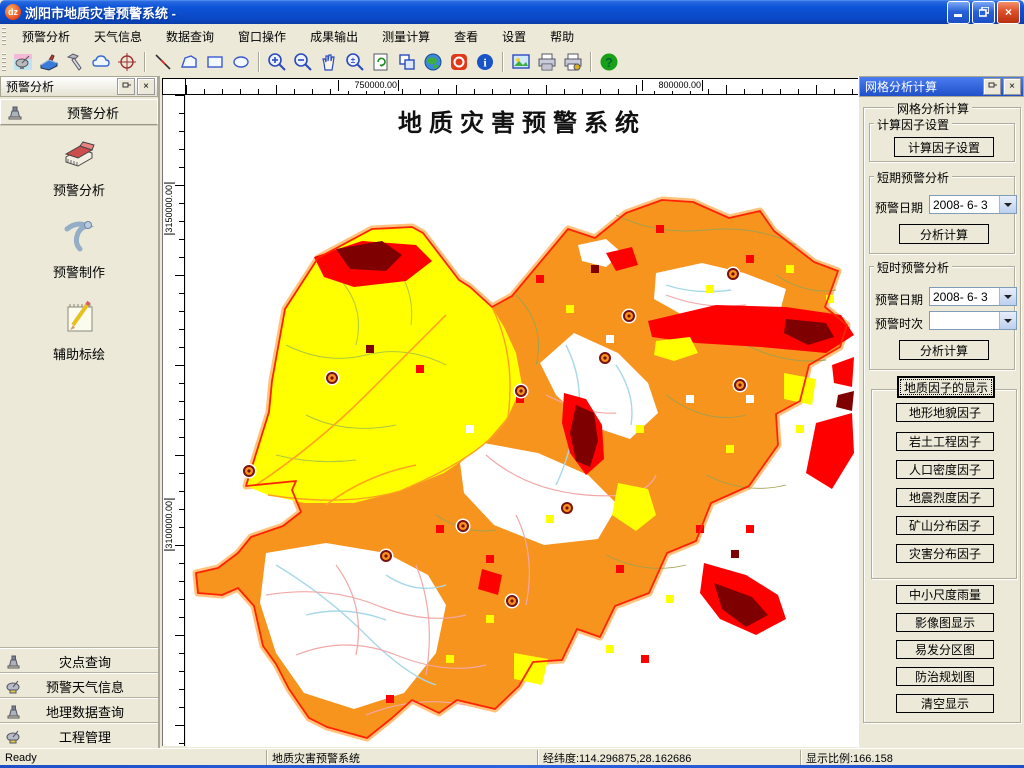  Describe the element at coordinates (945, 525) in the screenshot. I see `mine-distribution-factor-button: 矿山分布因子` at that location.